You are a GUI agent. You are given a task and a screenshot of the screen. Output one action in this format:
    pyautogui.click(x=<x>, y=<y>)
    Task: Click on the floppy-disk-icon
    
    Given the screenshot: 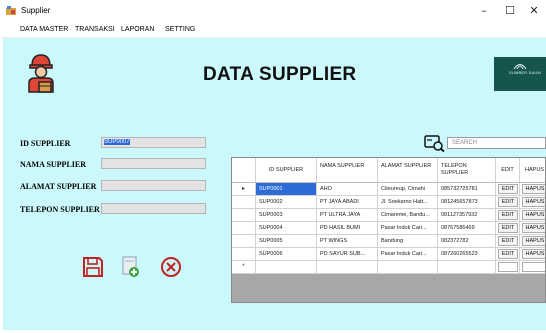 What is the action you would take?
    pyautogui.click(x=93, y=267)
    